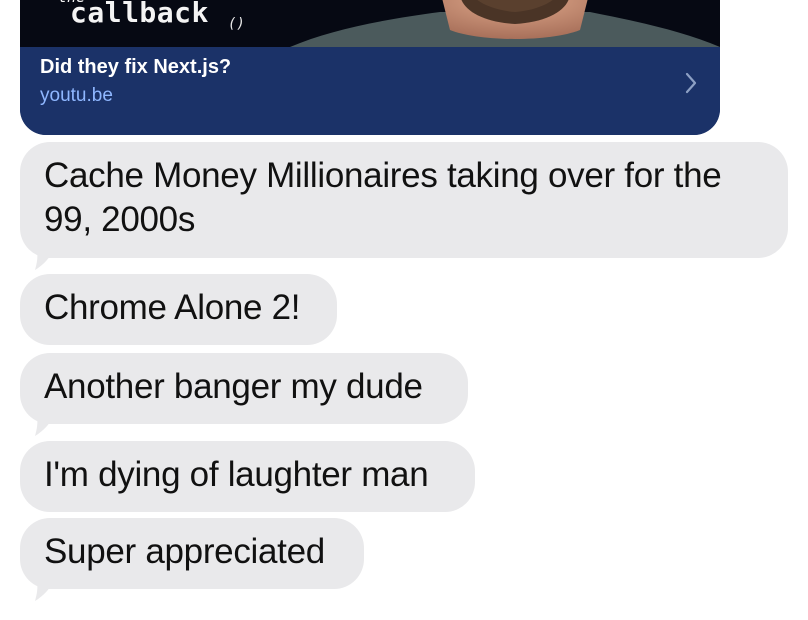  I want to click on message-text: Chrome Alone 2!, so click(172, 307).